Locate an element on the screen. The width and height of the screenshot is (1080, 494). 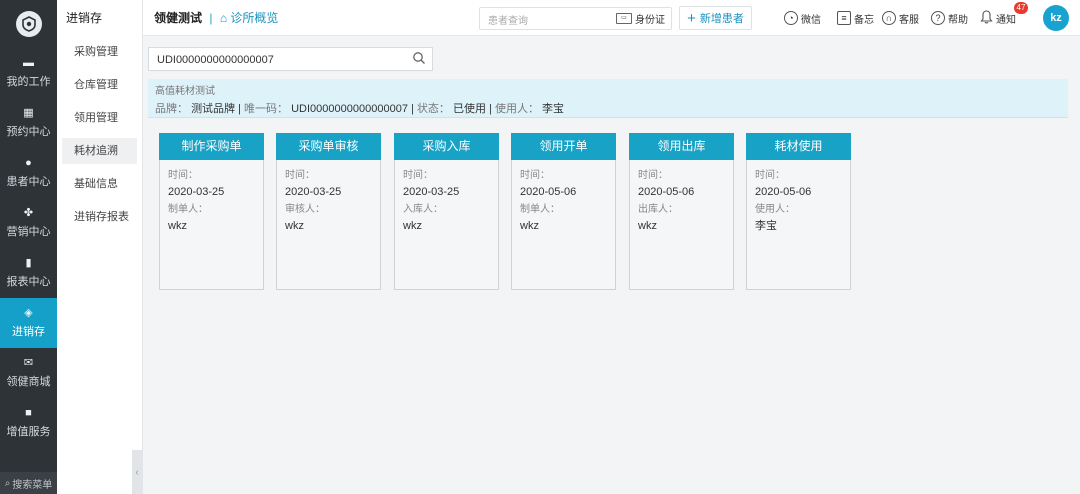
card-title: 耗材使用 is located at coordinates (798, 146).